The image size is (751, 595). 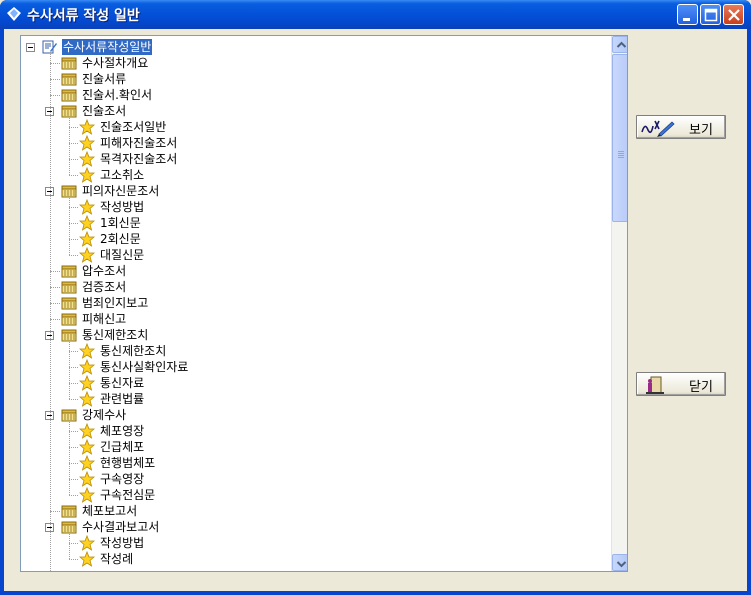 I want to click on tree-leaf: 목격자진술조서, so click(x=316, y=158).